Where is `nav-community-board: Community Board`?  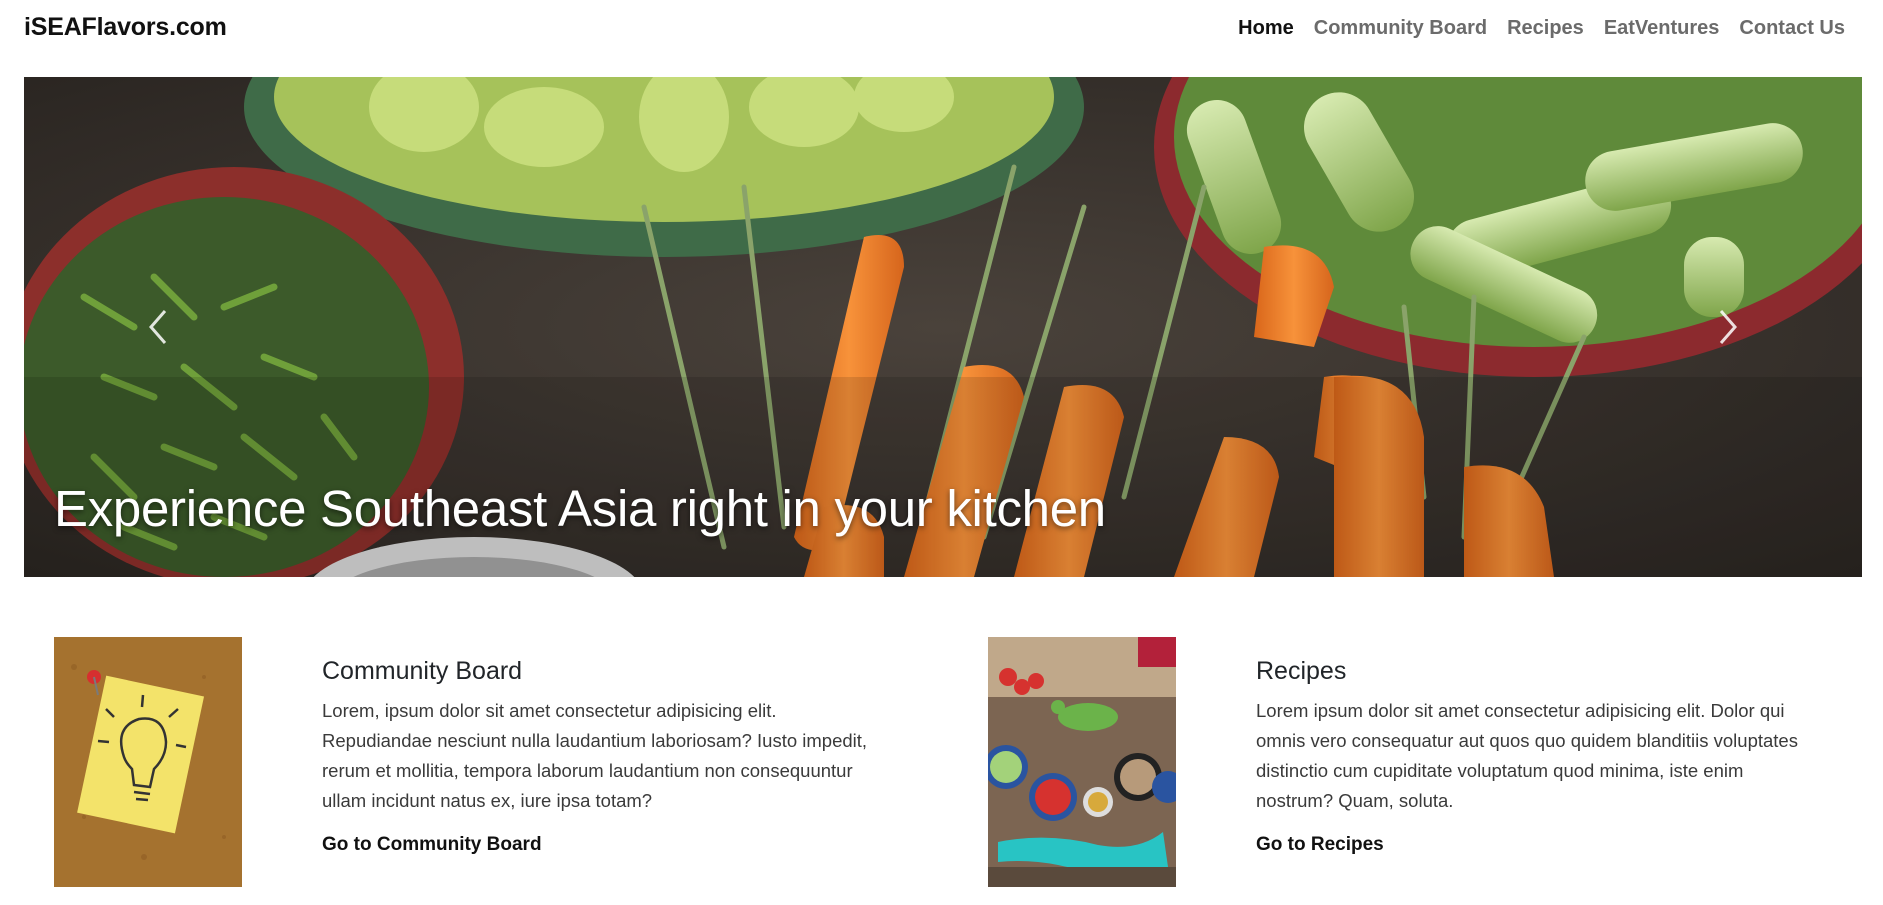 nav-community-board: Community Board is located at coordinates (1400, 28).